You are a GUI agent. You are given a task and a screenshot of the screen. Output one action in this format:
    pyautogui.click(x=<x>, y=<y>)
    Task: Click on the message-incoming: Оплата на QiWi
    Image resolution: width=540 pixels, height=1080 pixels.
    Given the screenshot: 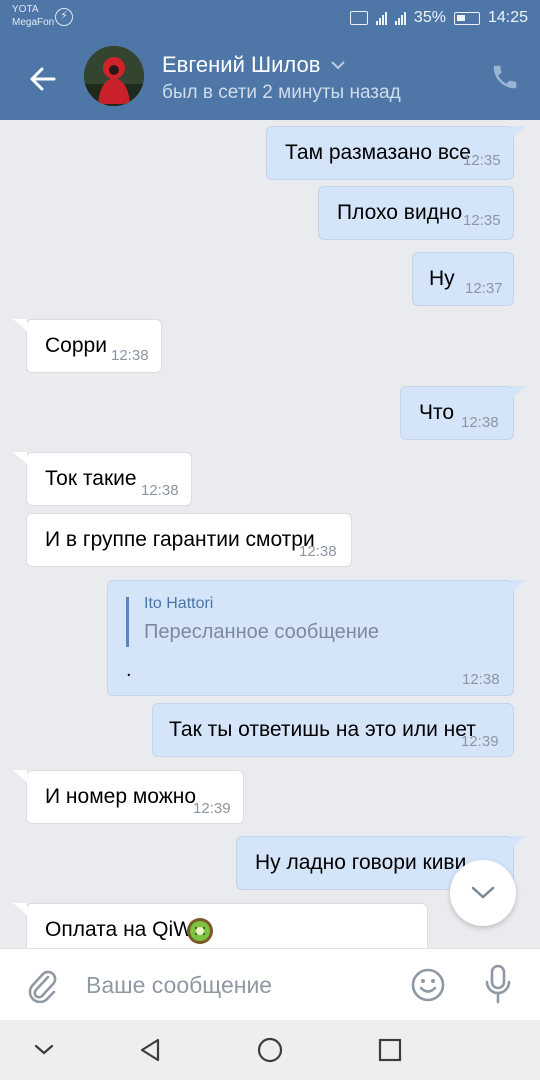 What is the action you would take?
    pyautogui.click(x=227, y=925)
    